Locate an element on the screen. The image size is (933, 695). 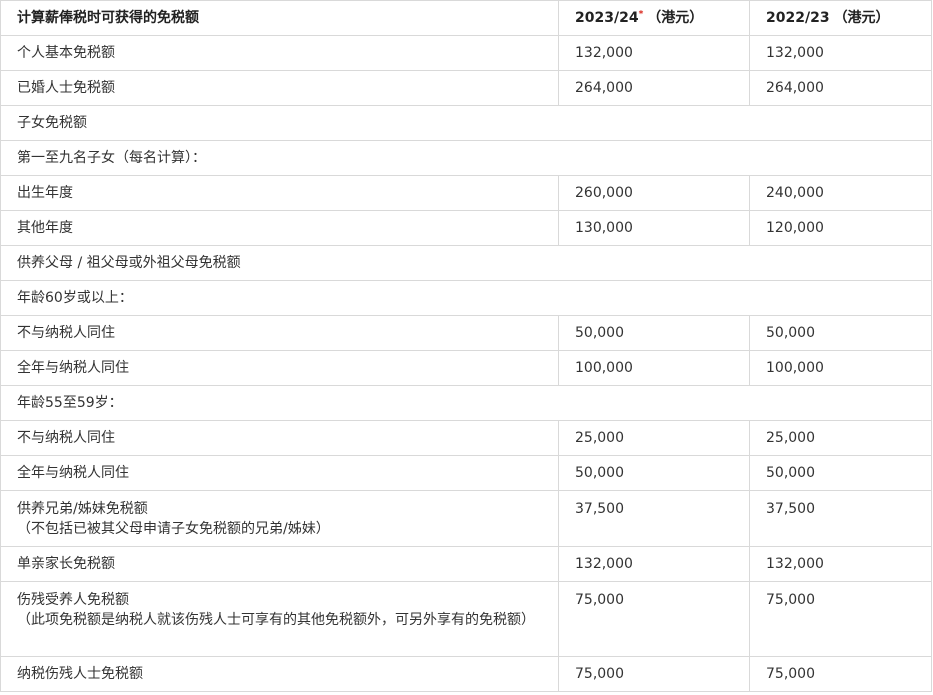
section-row: 第一至九名子女（每名计算）： is located at coordinates (466, 158).